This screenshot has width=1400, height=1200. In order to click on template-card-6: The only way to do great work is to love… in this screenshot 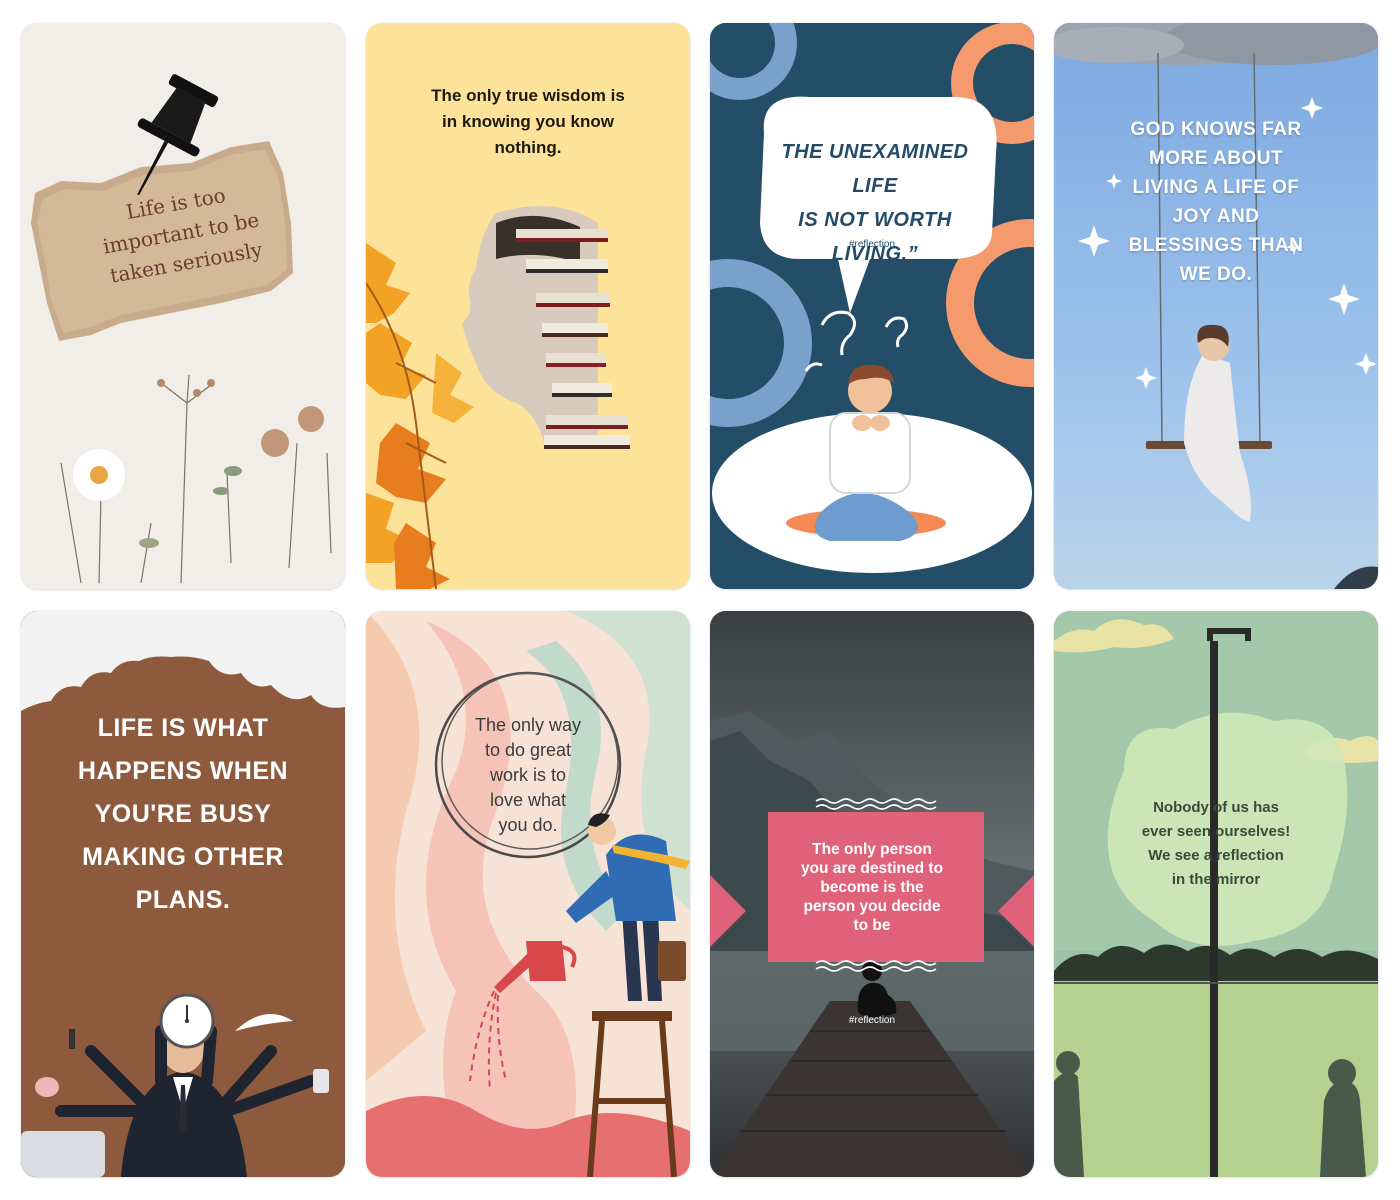, I will do `click(528, 894)`.